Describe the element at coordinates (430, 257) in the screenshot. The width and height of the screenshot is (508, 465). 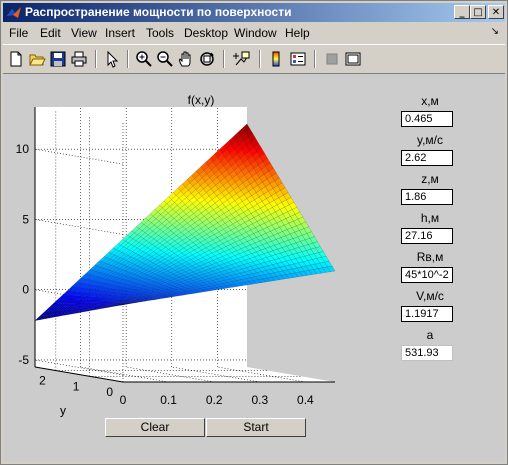
I see `param-label-rv: Rв,м` at that location.